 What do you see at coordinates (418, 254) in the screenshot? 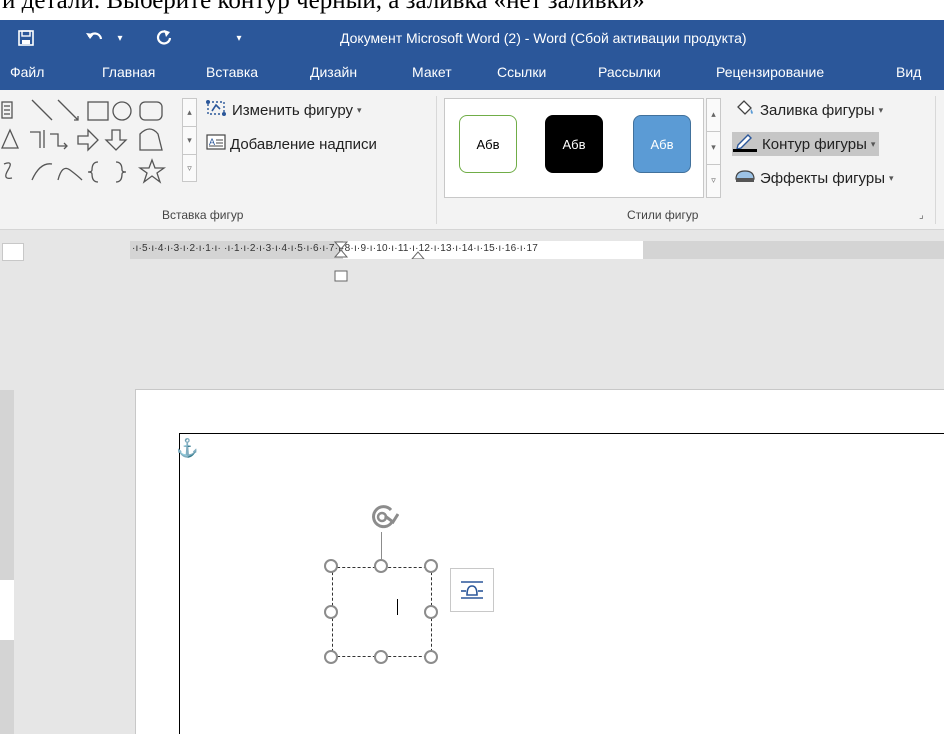
I see `right-indent-marker` at bounding box center [418, 254].